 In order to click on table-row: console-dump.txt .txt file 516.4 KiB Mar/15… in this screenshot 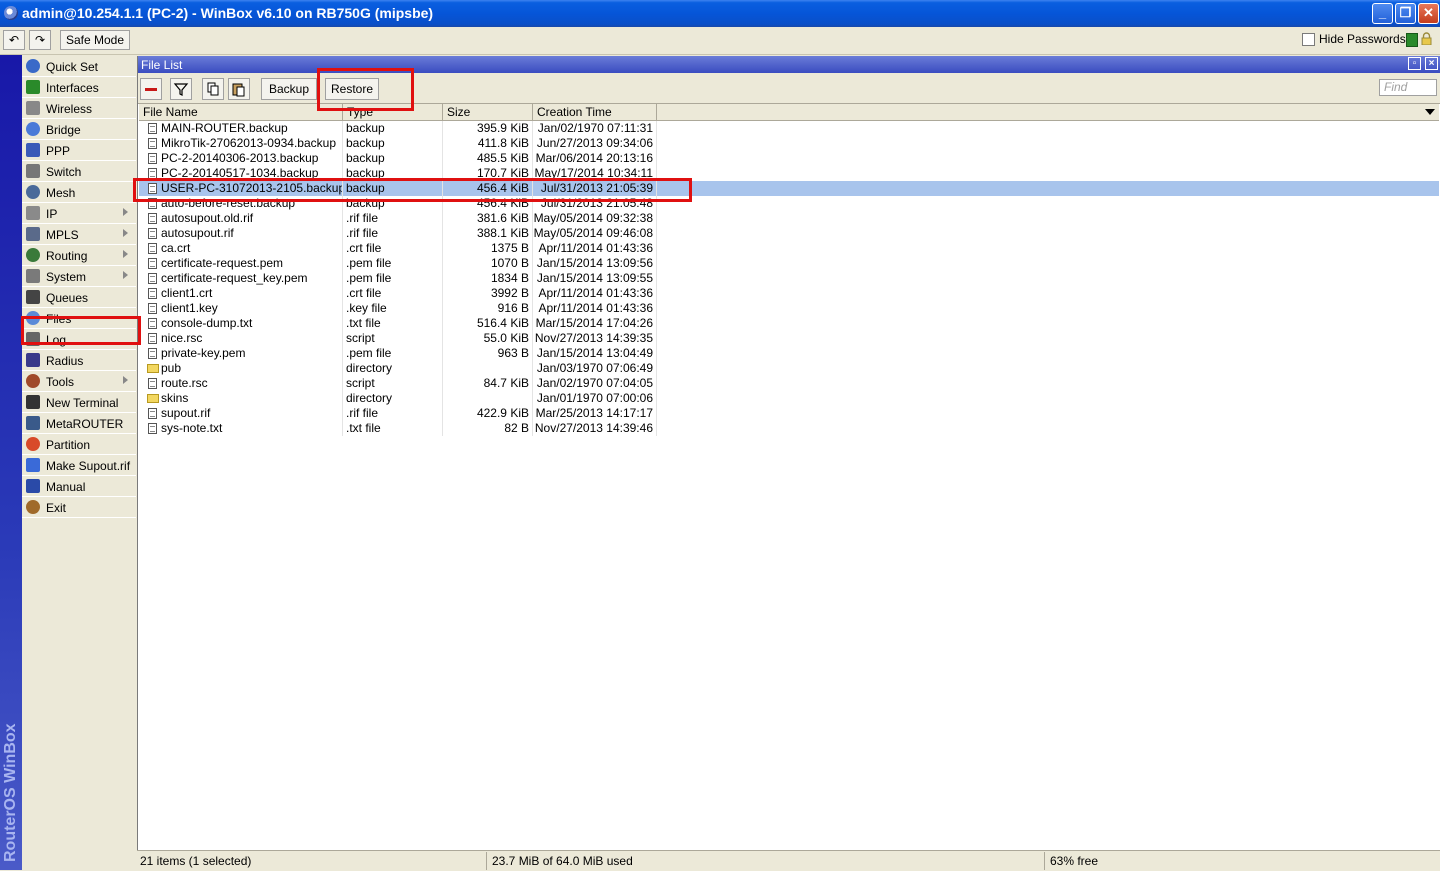, I will do `click(789, 323)`.